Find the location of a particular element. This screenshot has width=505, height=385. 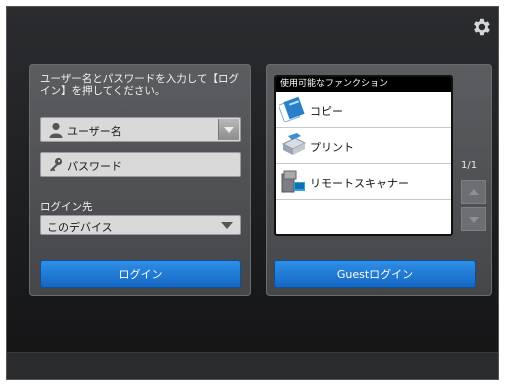

login-button: ログイン is located at coordinates (140, 274).